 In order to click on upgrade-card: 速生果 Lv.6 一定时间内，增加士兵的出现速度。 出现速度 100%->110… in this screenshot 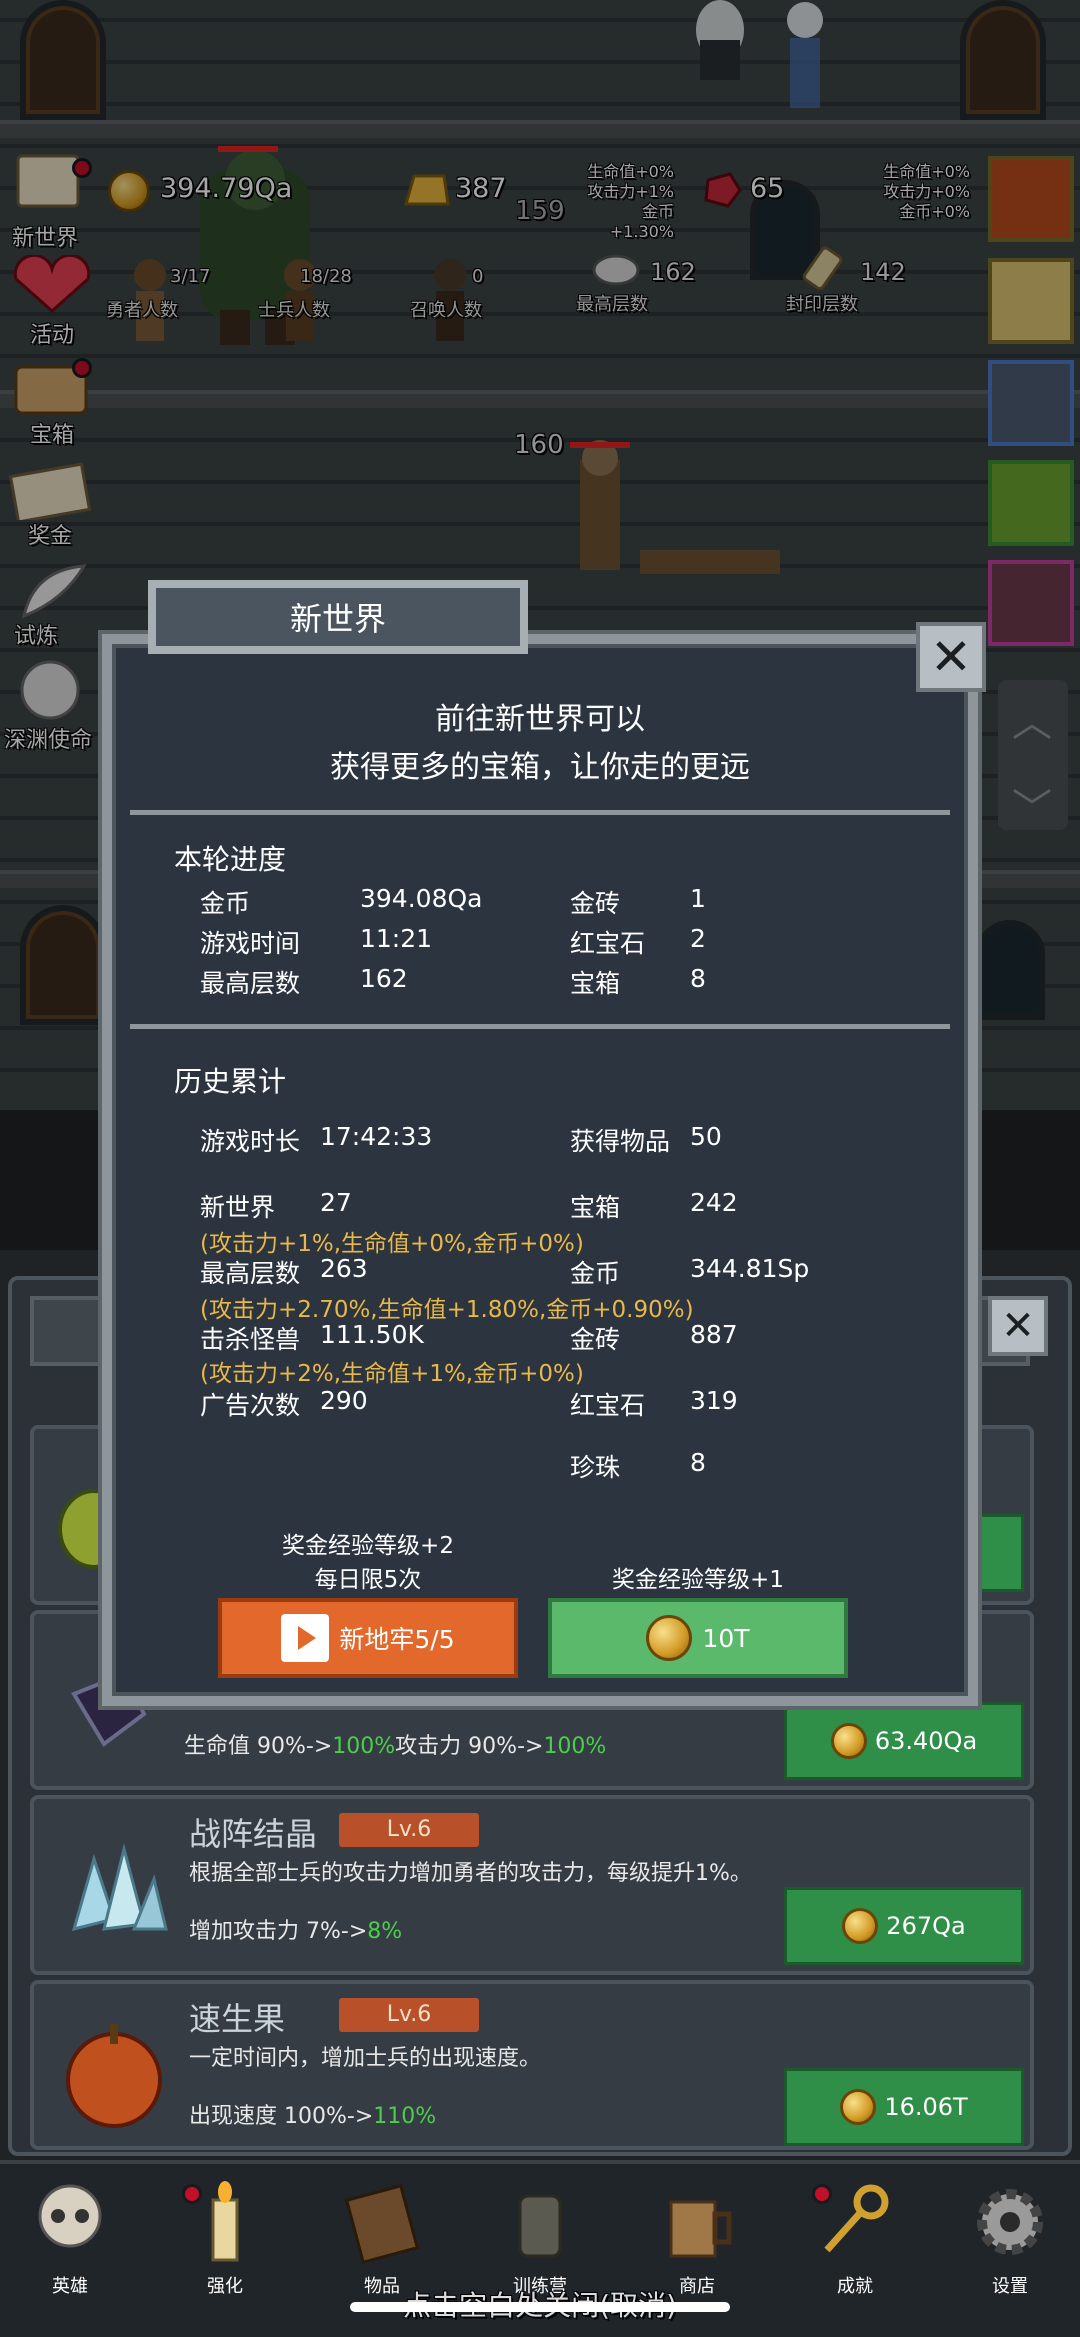, I will do `click(532, 2065)`.